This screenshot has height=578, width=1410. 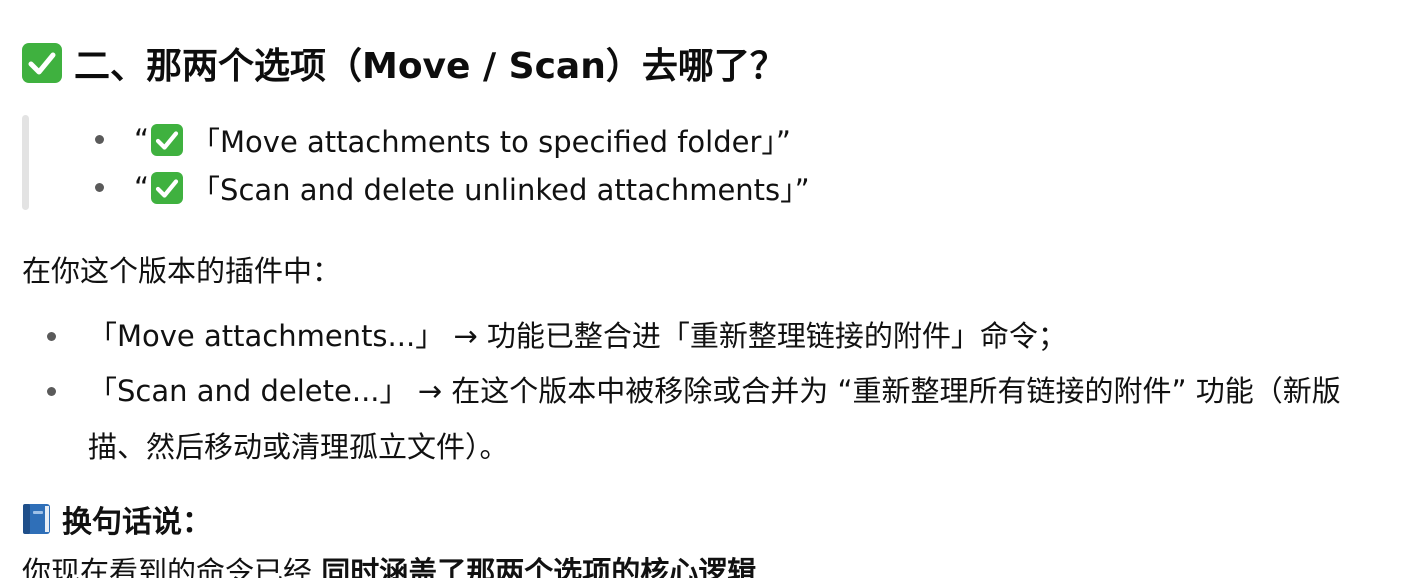 I want to click on summary-paragraph: 你现在看到的命令已经 同时涵盖了那两个选项的核心逻辑, so click(x=389, y=565).